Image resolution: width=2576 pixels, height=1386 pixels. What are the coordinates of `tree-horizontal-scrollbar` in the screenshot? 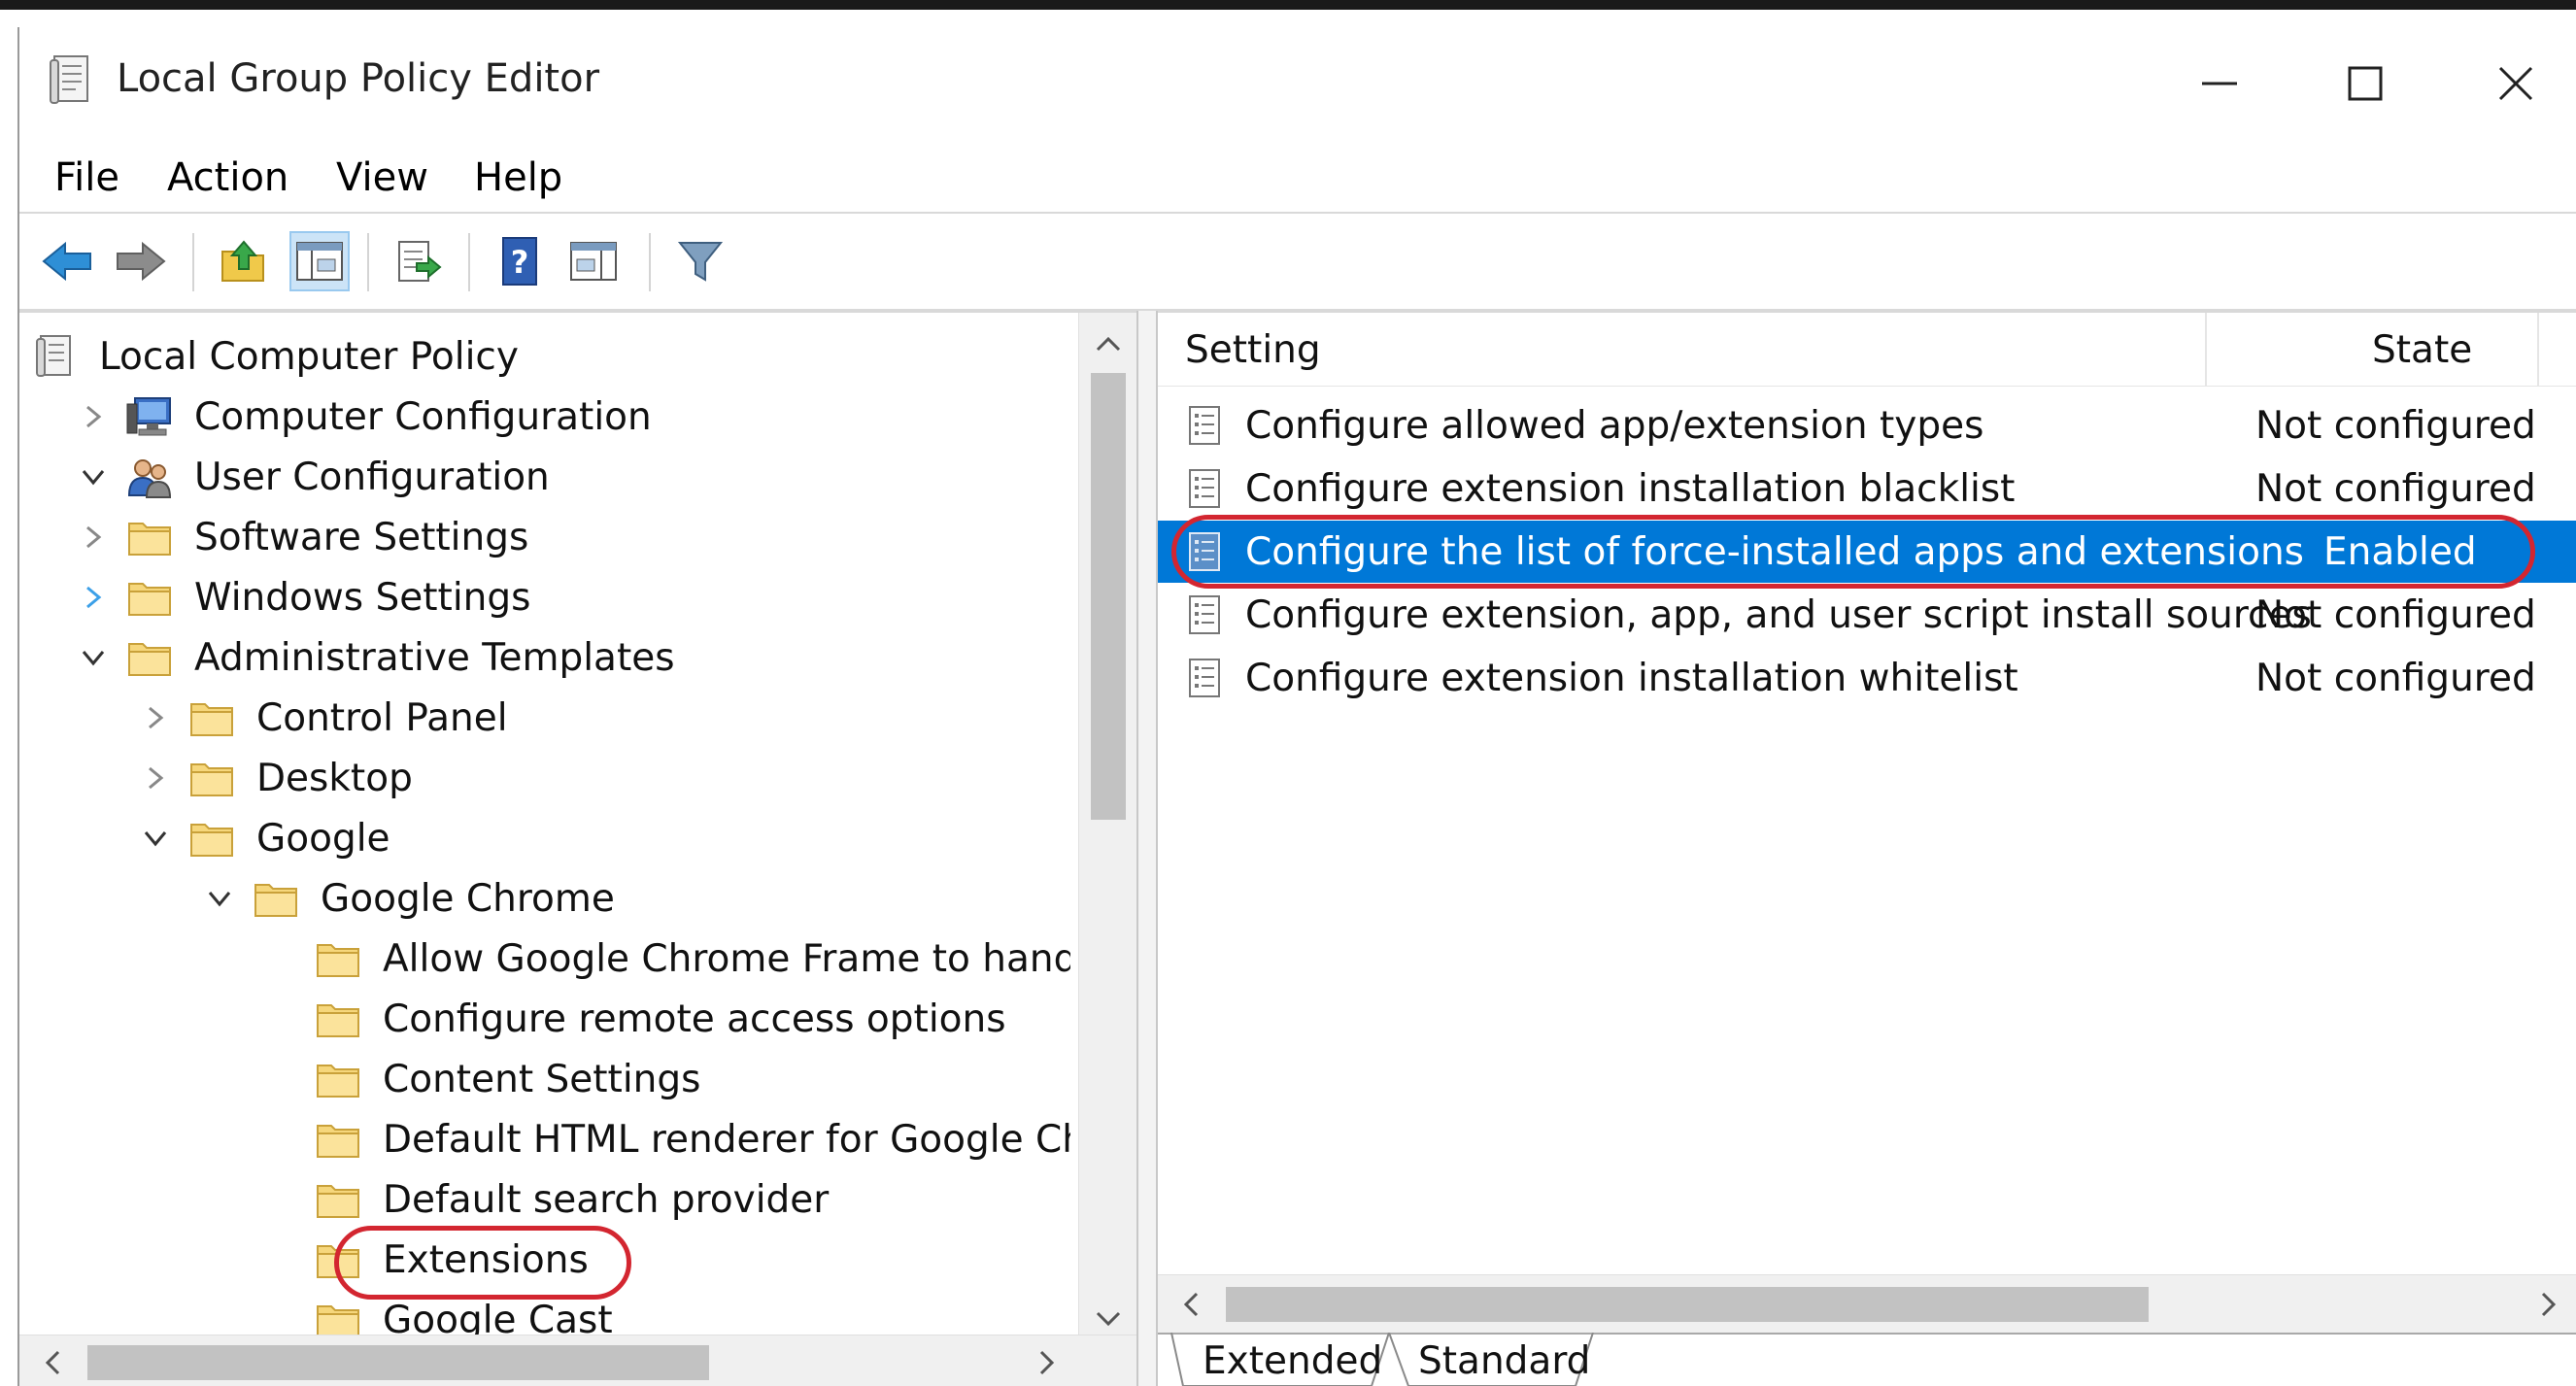 It's located at (577, 1360).